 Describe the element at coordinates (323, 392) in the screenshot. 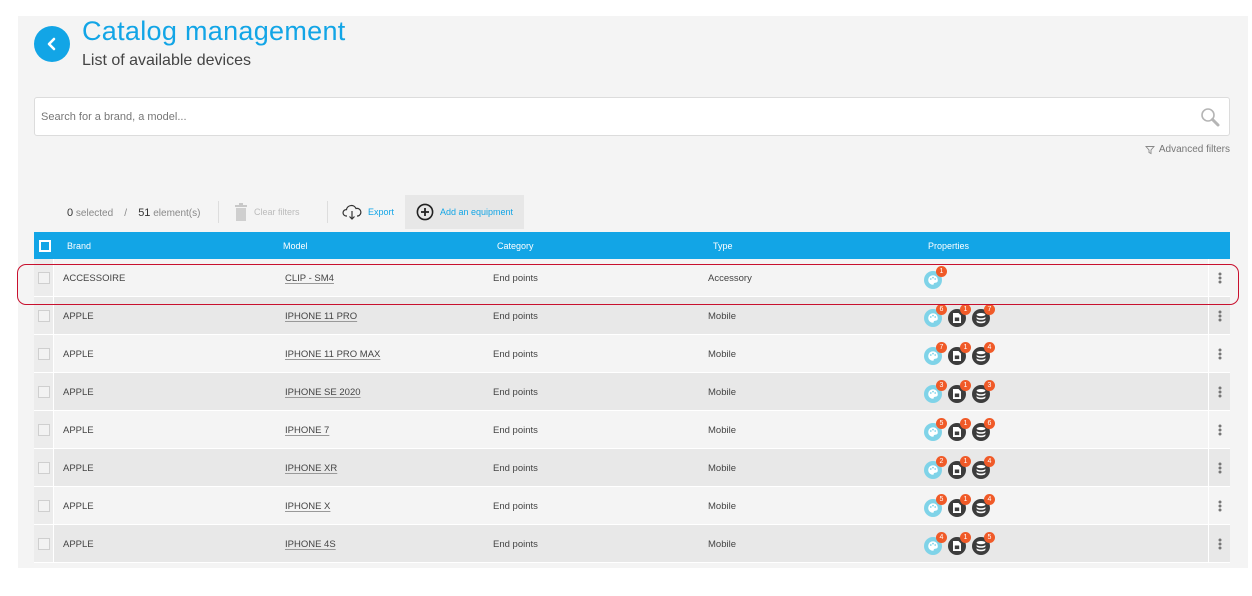

I see `cell-model-link: IPHONE SE 2020` at that location.